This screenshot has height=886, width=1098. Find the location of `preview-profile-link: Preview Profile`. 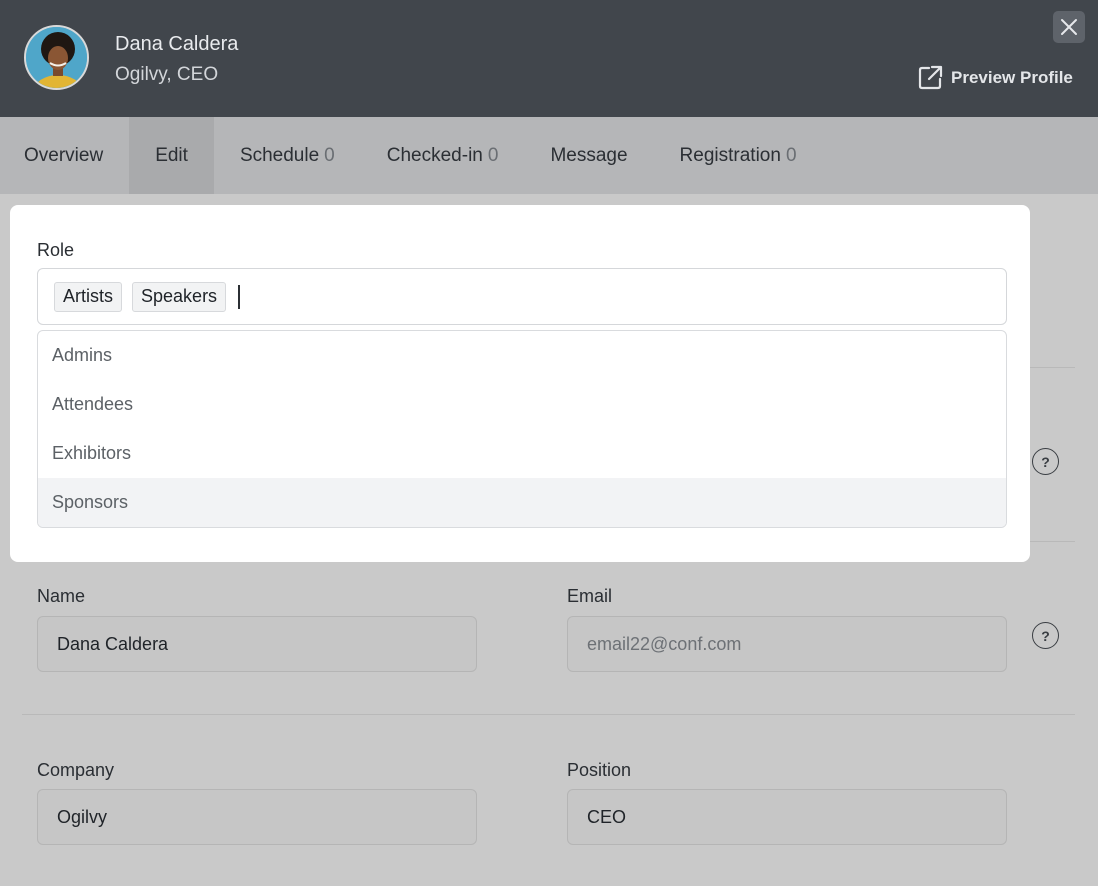

preview-profile-link: Preview Profile is located at coordinates (995, 77).